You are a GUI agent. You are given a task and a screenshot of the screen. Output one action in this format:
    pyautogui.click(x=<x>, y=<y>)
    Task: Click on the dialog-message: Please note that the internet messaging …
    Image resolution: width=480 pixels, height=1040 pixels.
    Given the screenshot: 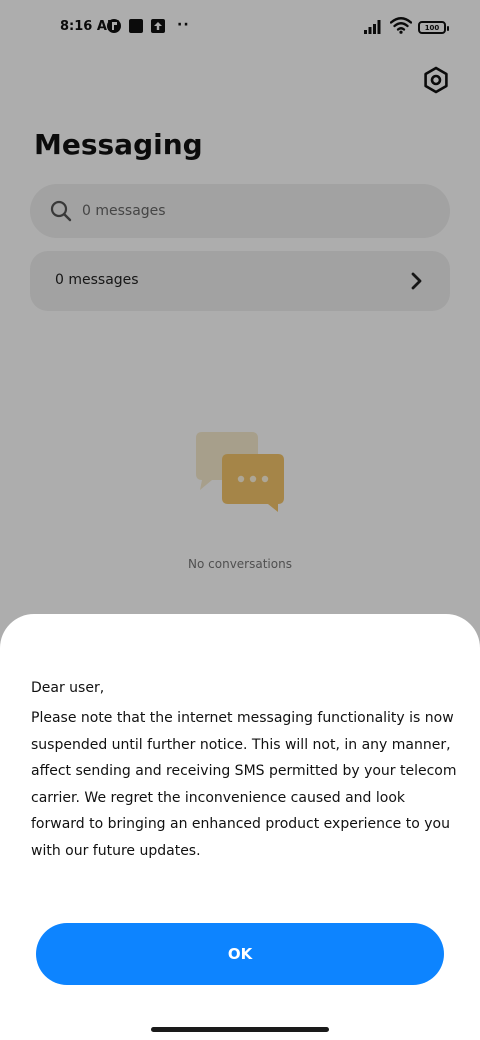 What is the action you would take?
    pyautogui.click(x=244, y=784)
    